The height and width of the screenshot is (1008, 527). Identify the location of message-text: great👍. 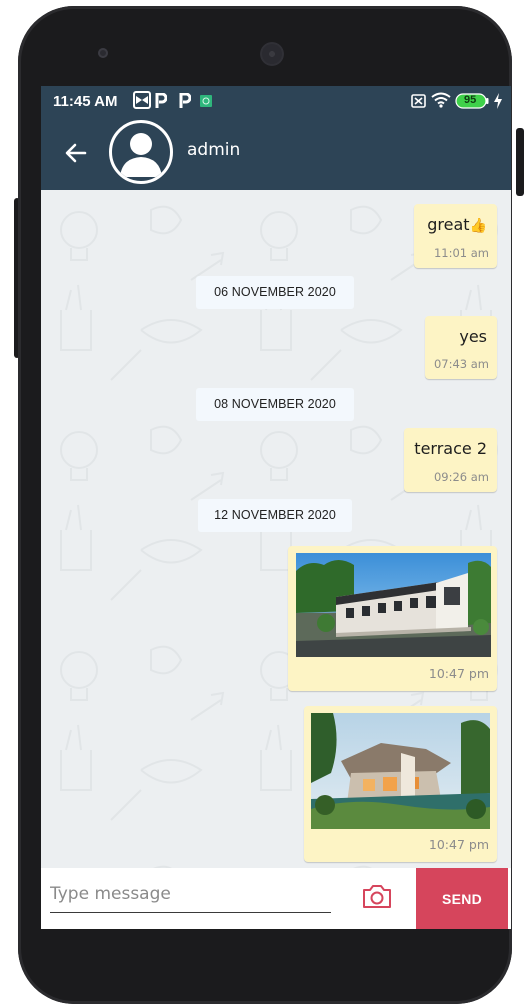
(457, 224).